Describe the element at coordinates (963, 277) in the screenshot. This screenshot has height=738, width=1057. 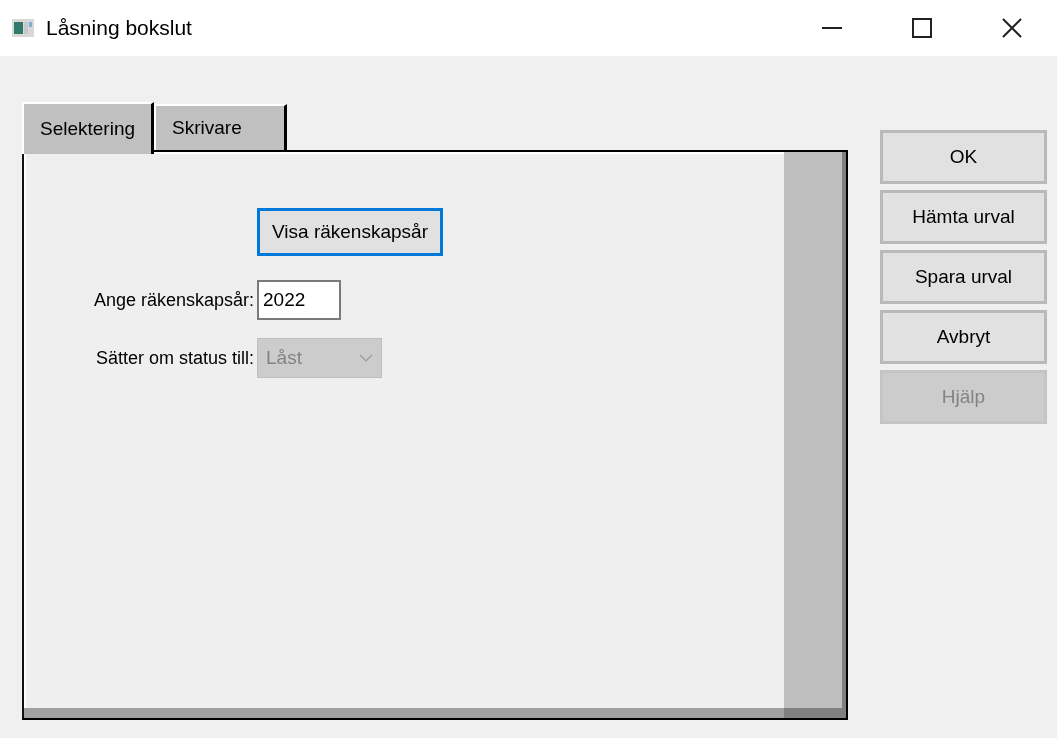
I see `dialog-button: Spara urval` at that location.